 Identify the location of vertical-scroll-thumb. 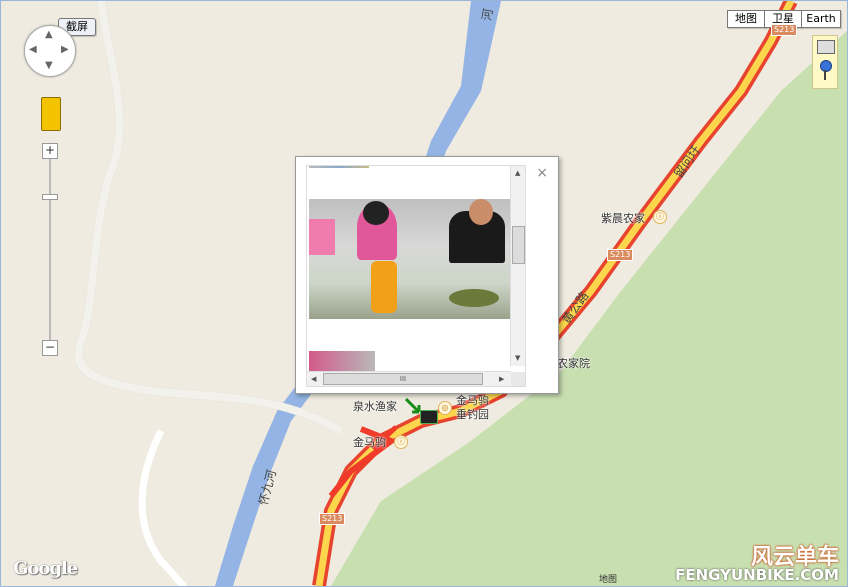
(518, 245).